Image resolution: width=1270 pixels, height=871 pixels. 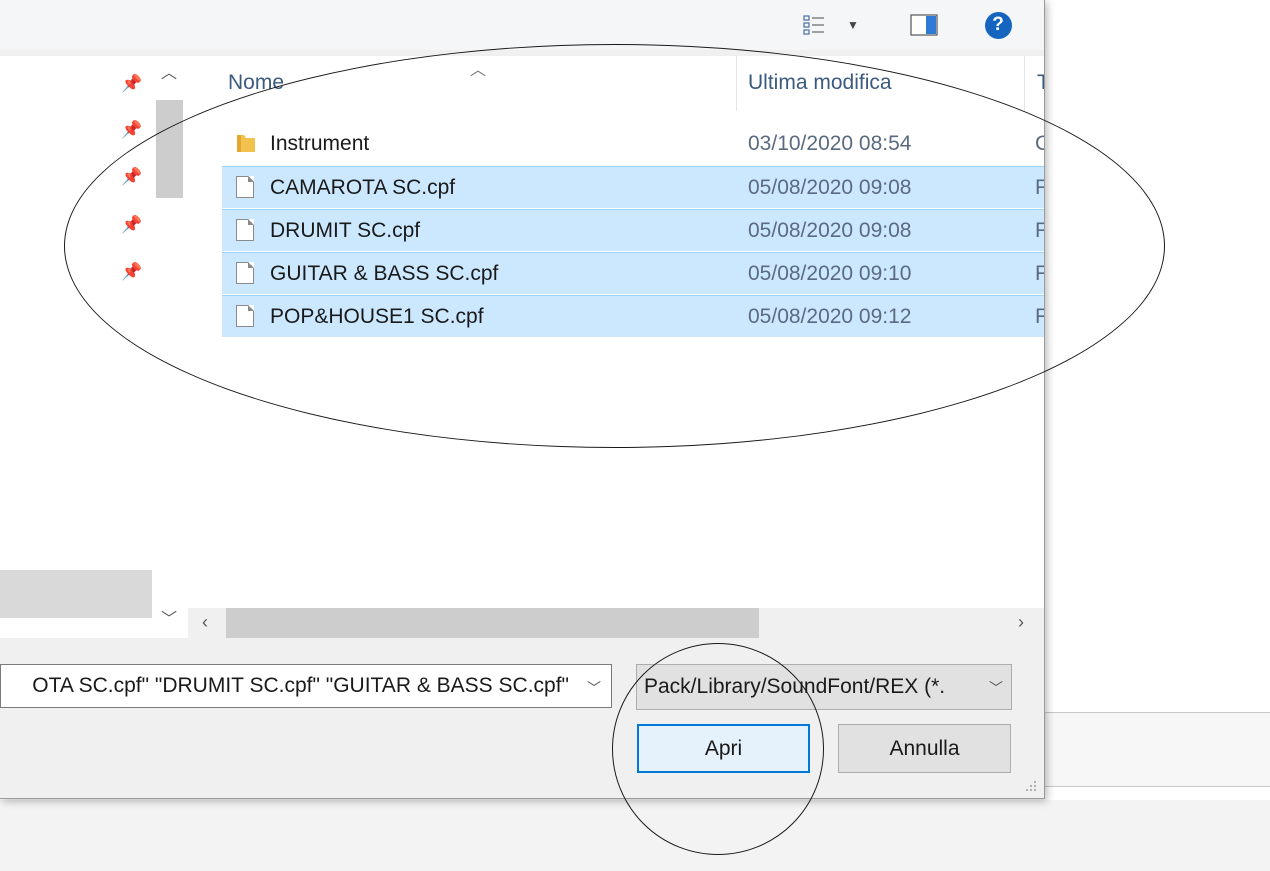 I want to click on file-row-pop-house: POP&HOUSE1 SC.cpf 05/08/2020 09:12 F, so click(x=633, y=316).